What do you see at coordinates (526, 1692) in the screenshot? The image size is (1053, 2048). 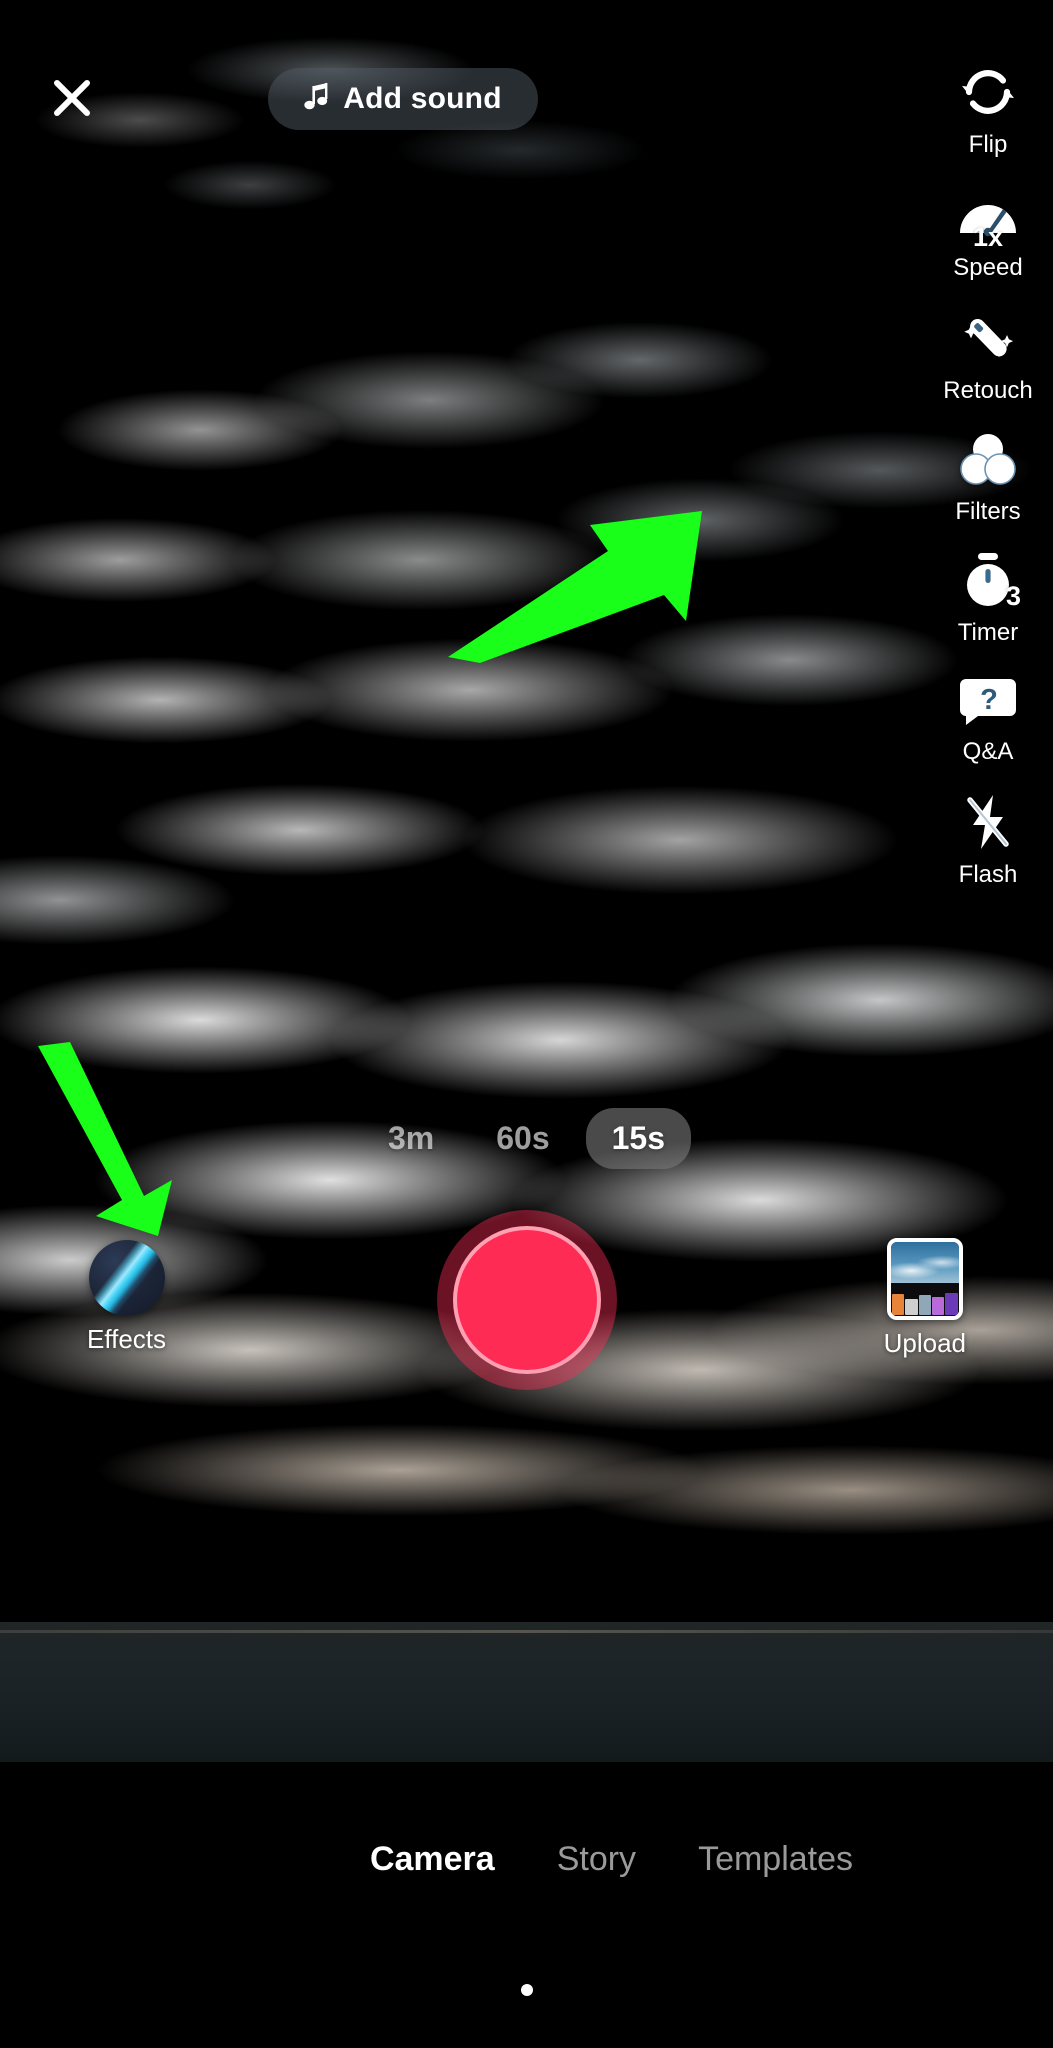 I see `horizon-treeline` at bounding box center [526, 1692].